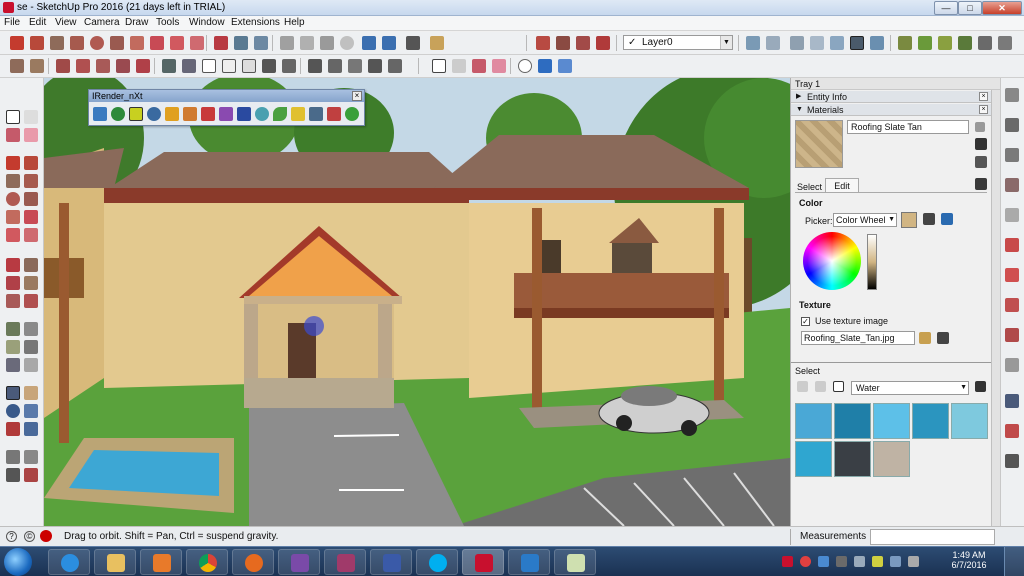 The image size is (1024, 576). Describe the element at coordinates (31, 457) in the screenshot. I see `look-around-tool-icon` at that location.